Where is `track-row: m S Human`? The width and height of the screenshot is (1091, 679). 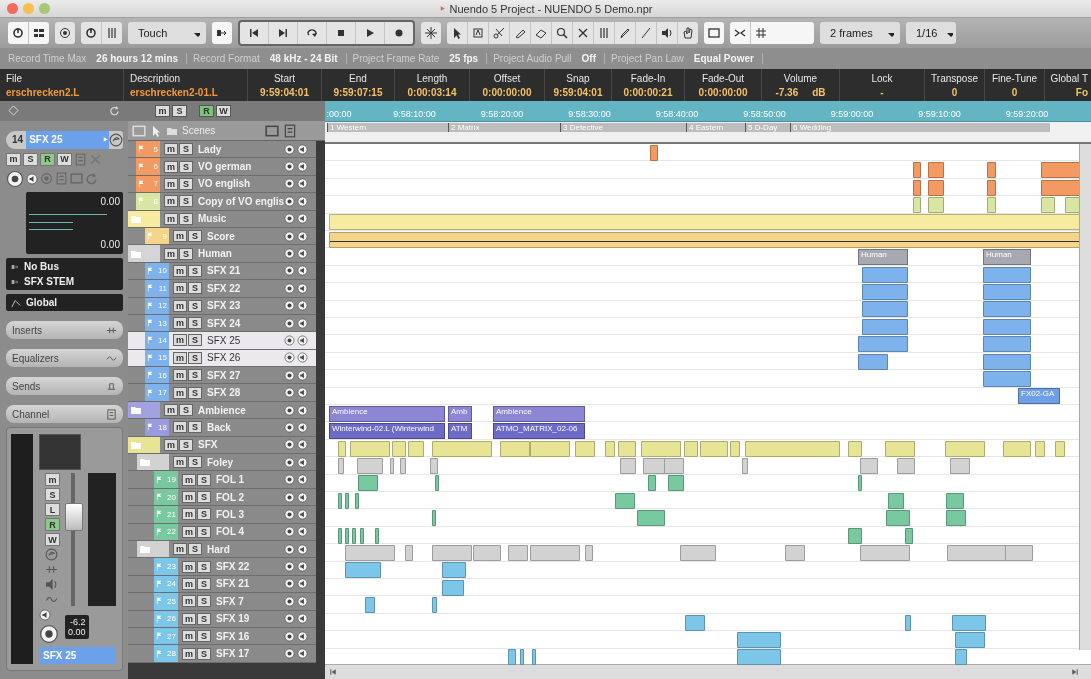 track-row: m S Human is located at coordinates (222, 254).